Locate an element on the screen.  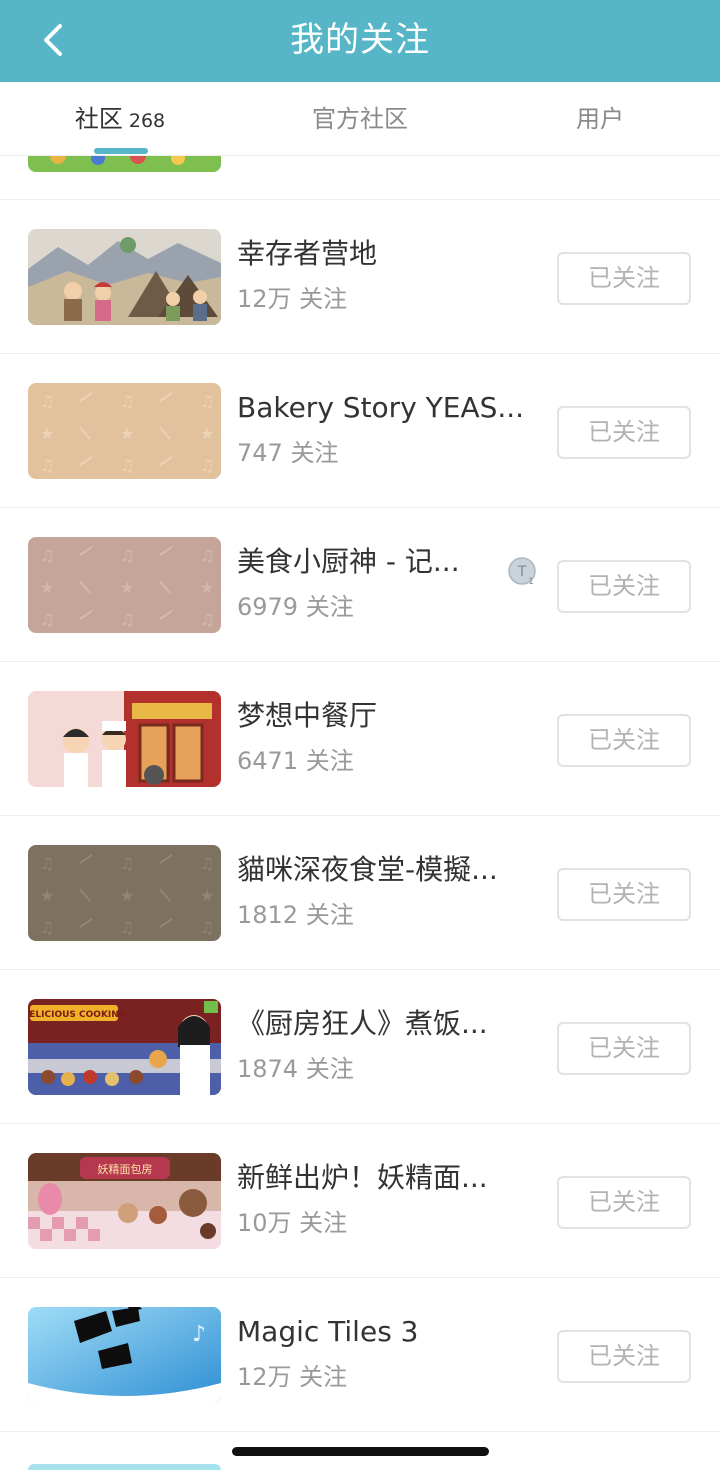
svg-text: 1 is located at coordinates (531, 582).